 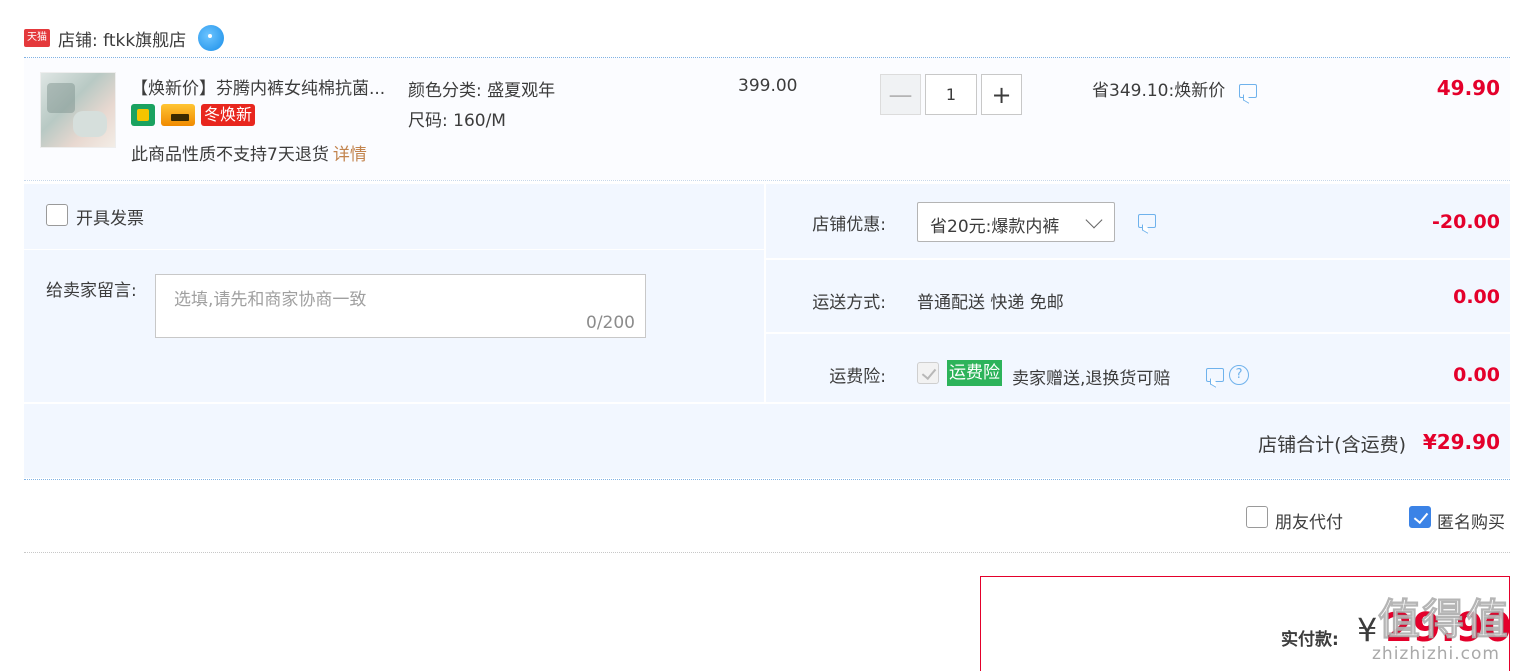 I want to click on sku-size: 尺码: 160/M, so click(x=457, y=121).